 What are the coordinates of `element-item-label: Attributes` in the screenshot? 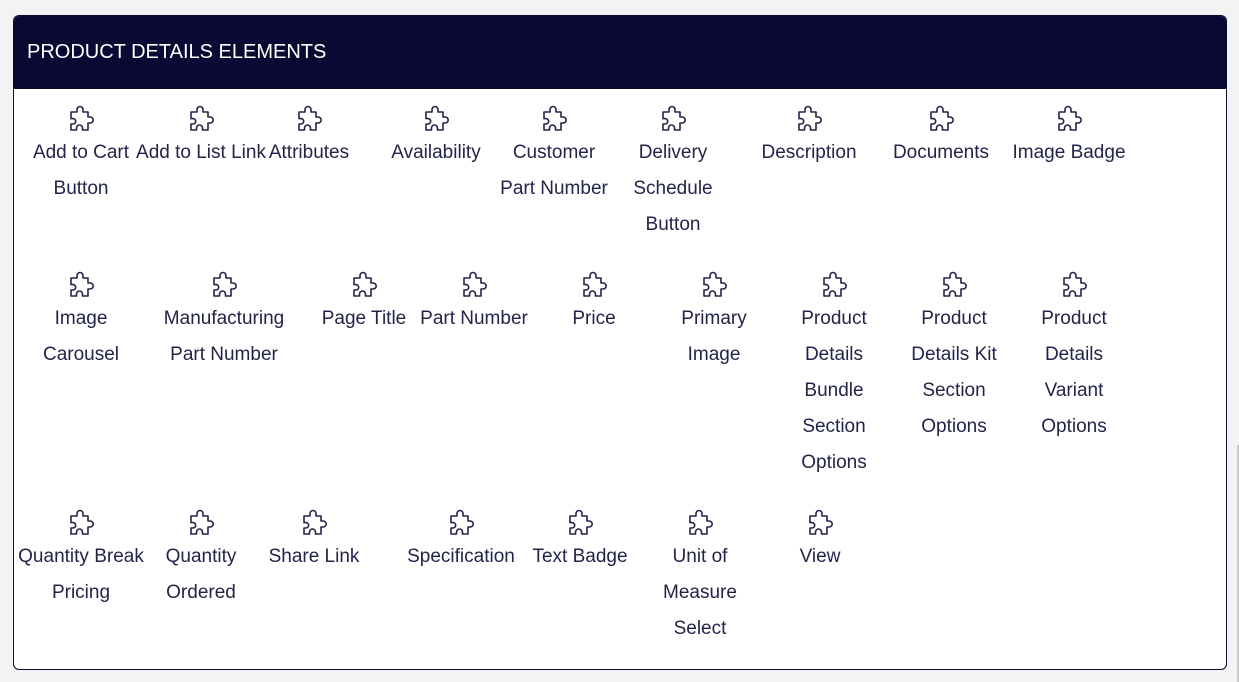 It's located at (309, 152).